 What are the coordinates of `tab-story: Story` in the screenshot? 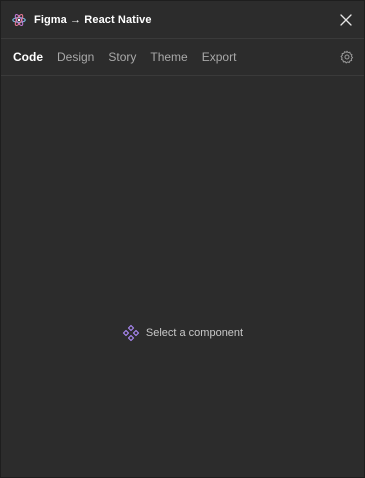 It's located at (122, 57).